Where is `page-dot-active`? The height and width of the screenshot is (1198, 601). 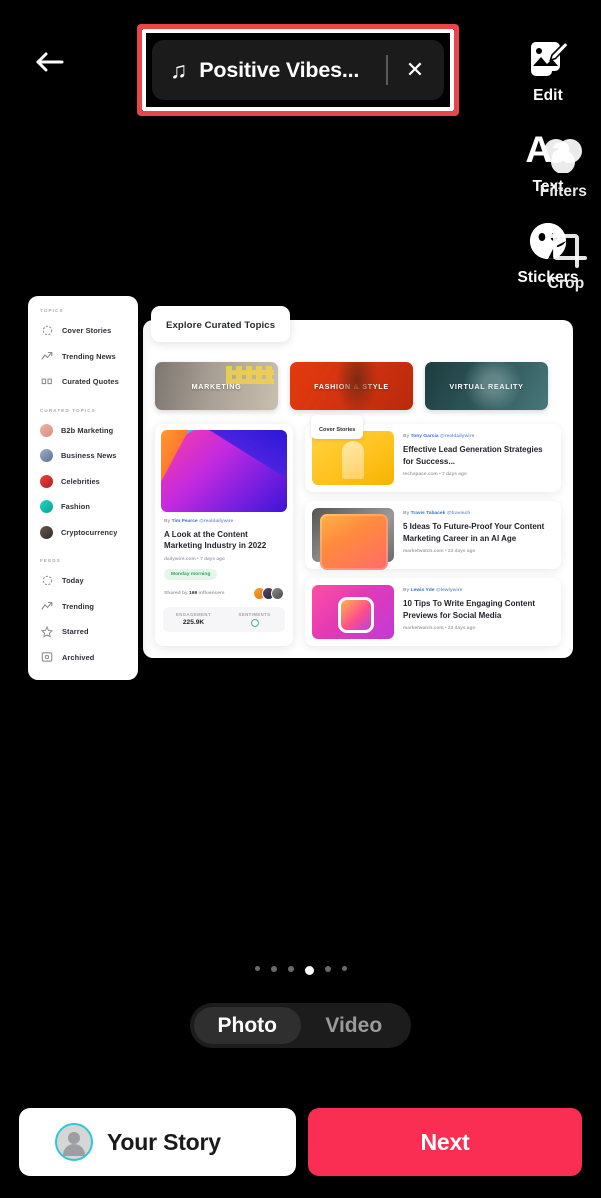
page-dot-active is located at coordinates (309, 970).